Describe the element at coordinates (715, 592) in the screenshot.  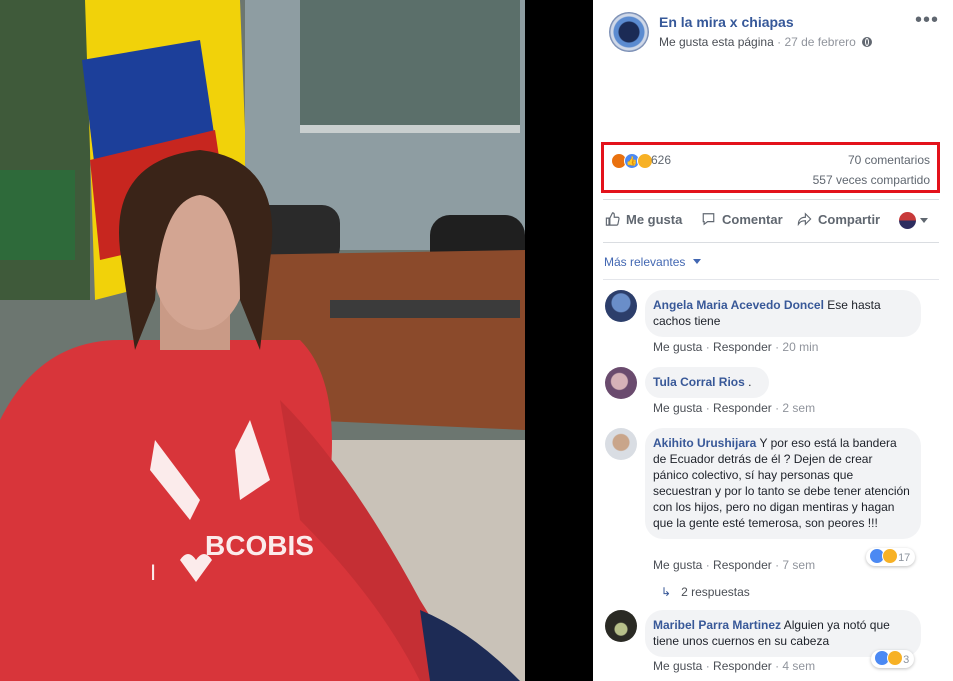
I see `replies-count: 2 respuestas` at that location.